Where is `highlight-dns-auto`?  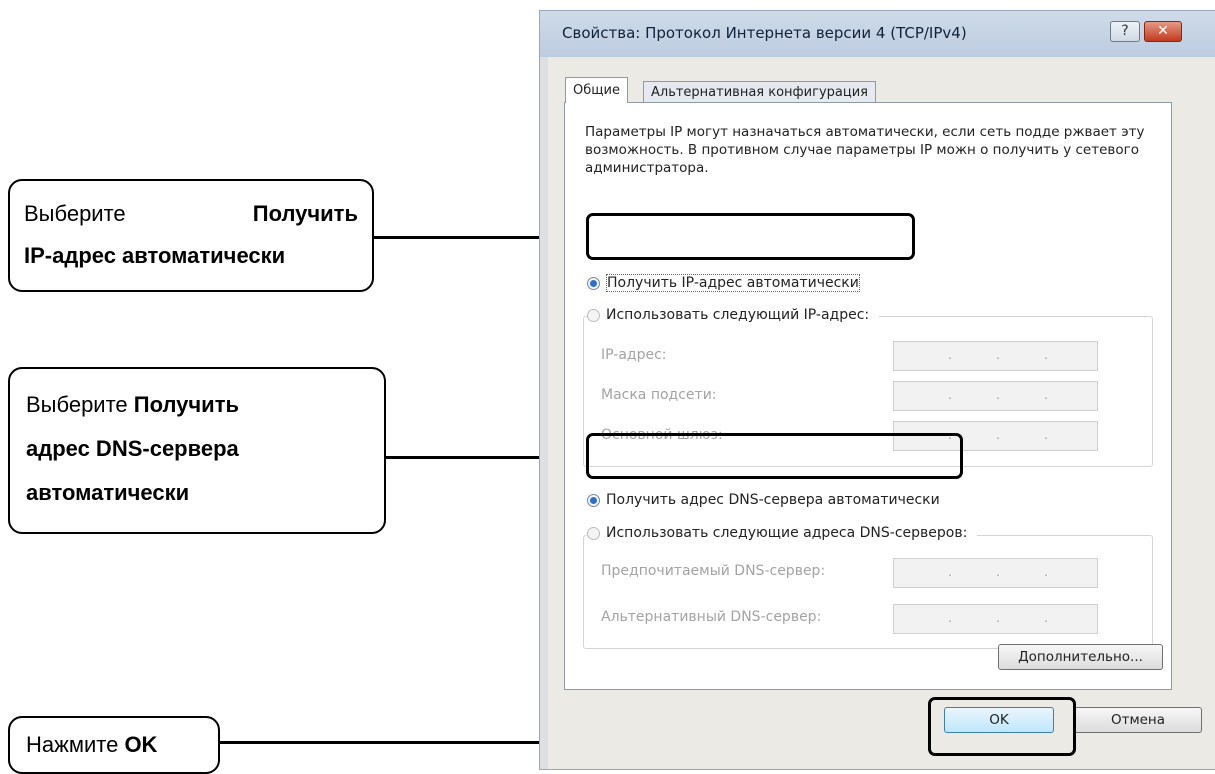
highlight-dns-auto is located at coordinates (774, 456).